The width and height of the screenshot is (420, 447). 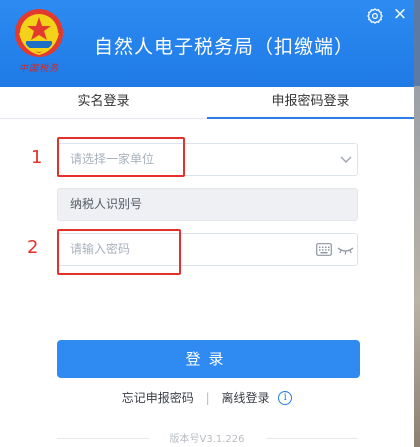 What do you see at coordinates (33, 247) in the screenshot?
I see `step-marker-2: 2` at bounding box center [33, 247].